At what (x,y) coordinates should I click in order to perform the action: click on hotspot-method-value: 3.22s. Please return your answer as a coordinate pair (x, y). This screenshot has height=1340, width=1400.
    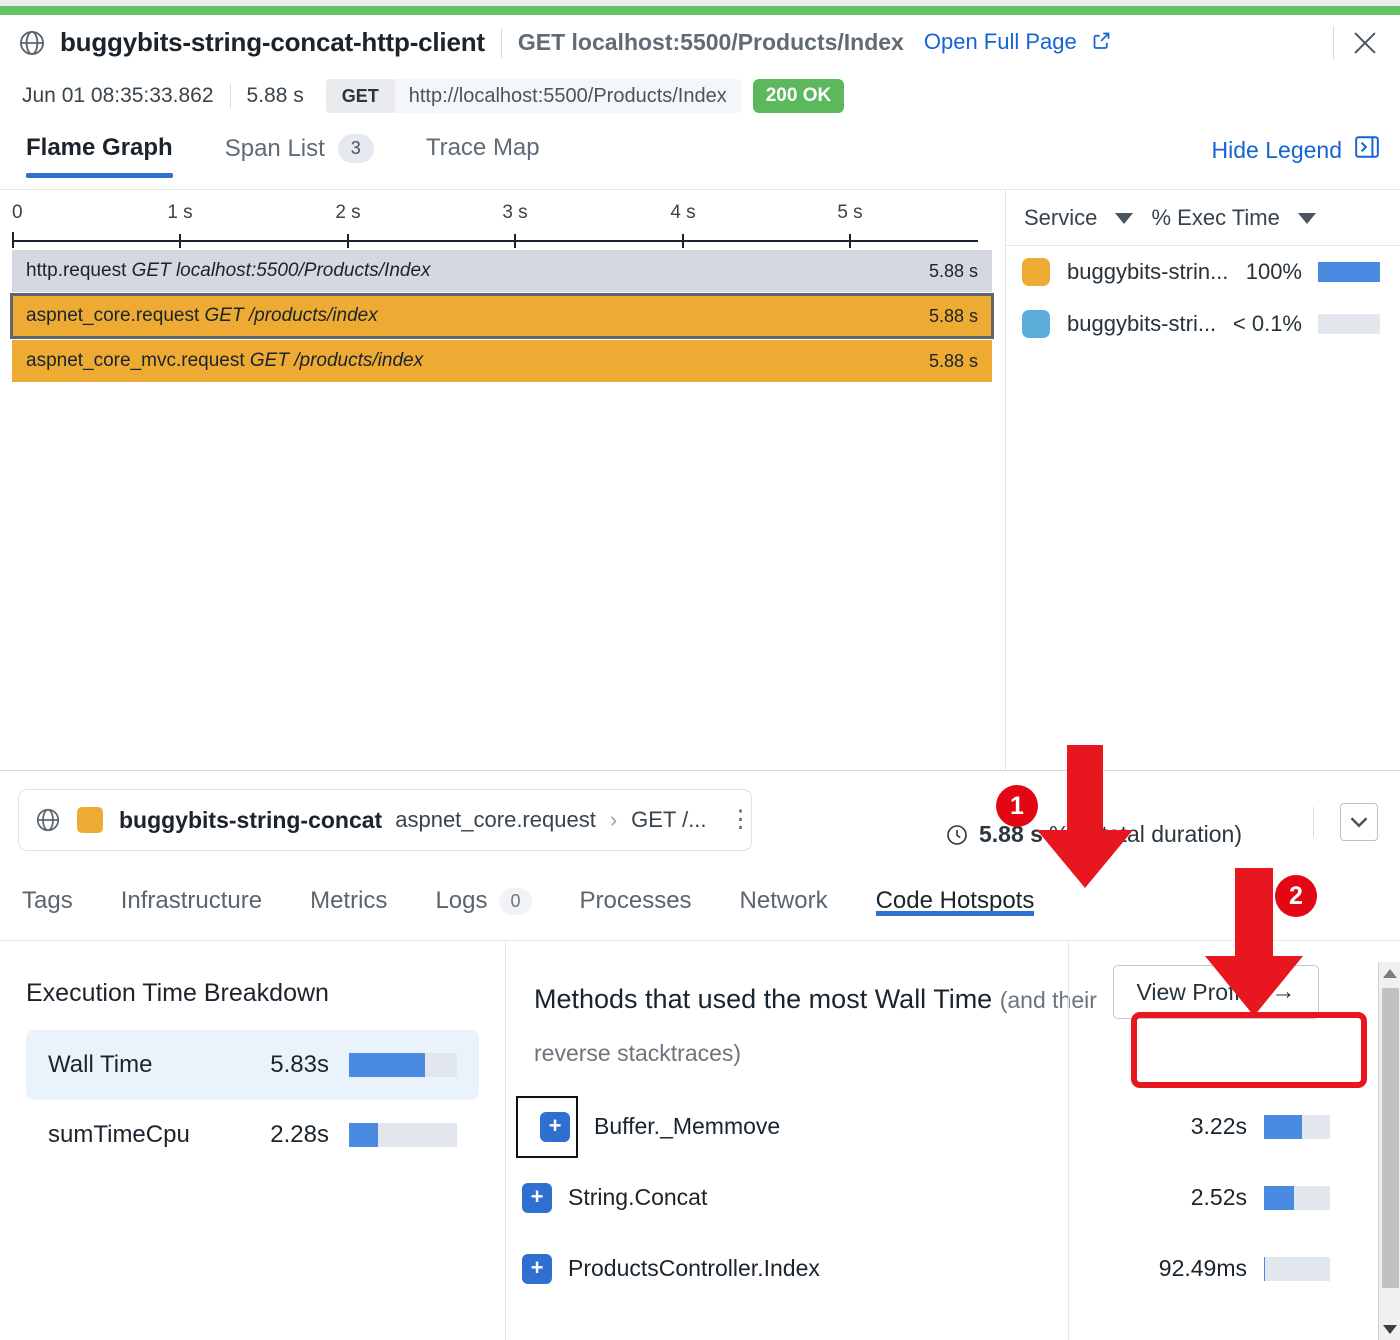
    Looking at the image, I should click on (1218, 1126).